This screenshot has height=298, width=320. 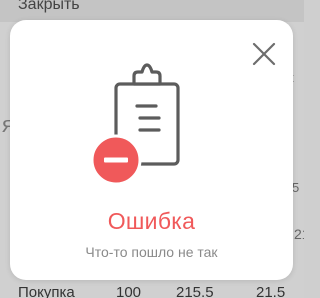 I want to click on background-top-text: Закрыть, so click(x=49, y=6).